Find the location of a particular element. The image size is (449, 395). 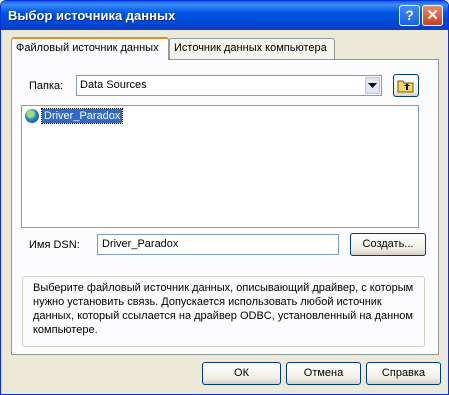

dsn-name-label: Имя DSN: is located at coordinates (54, 245).